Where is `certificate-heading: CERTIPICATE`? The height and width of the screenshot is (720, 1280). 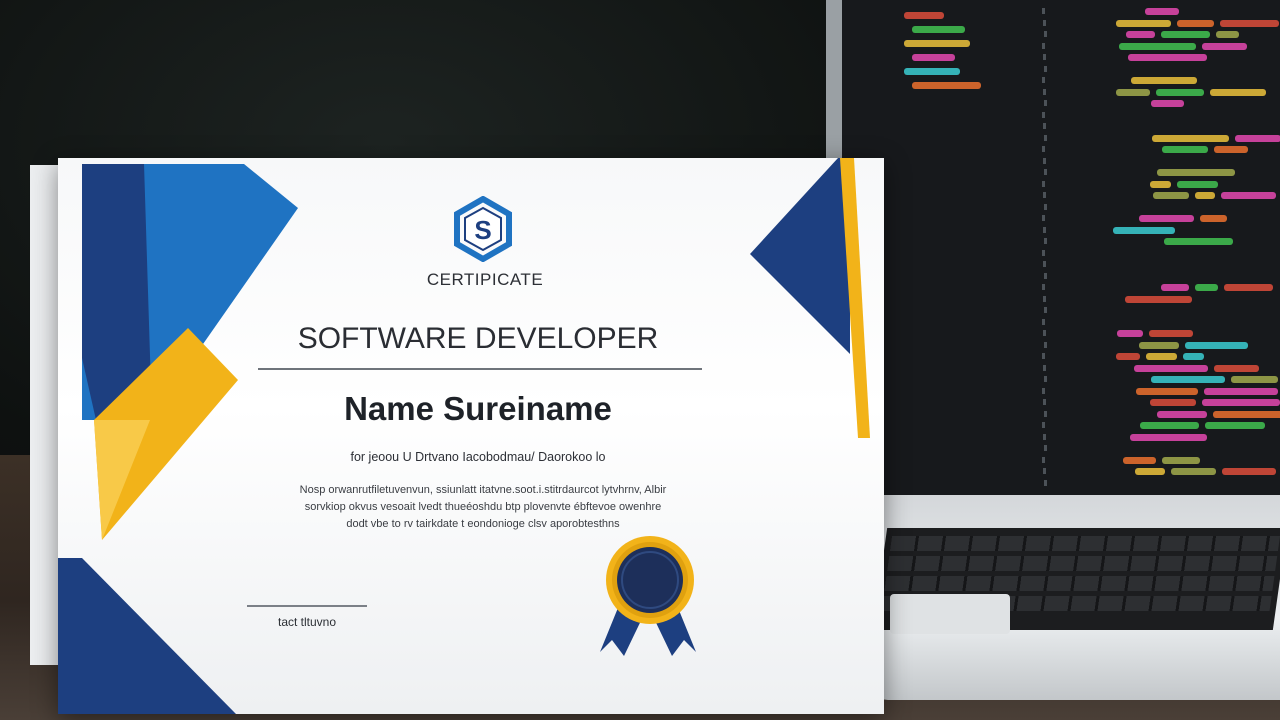 certificate-heading: CERTIPICATE is located at coordinates (485, 279).